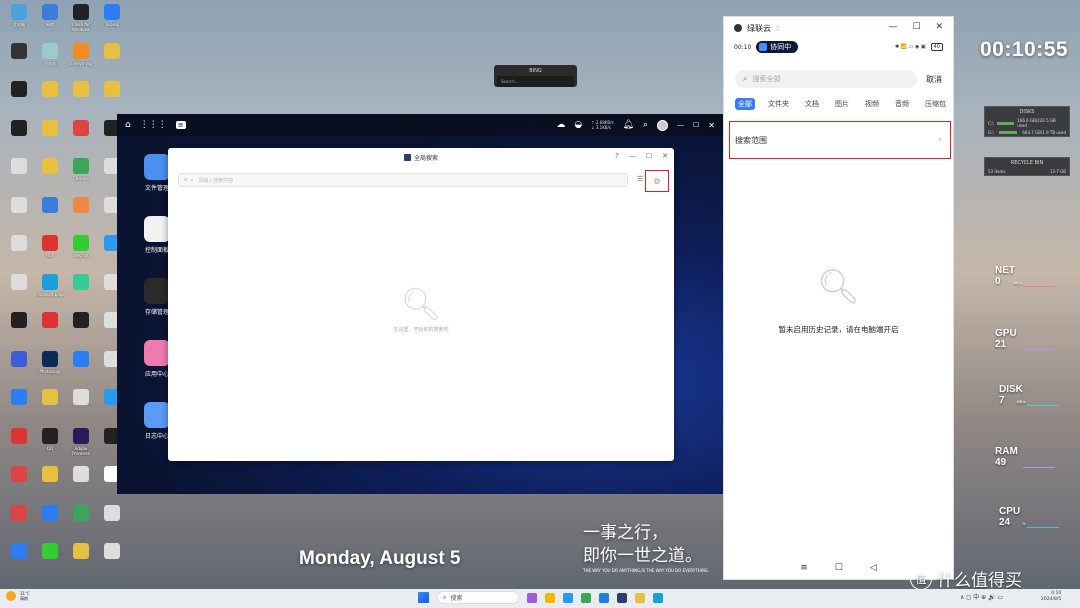 This screenshot has height=608, width=1080. I want to click on sync-pill: 协同中, so click(777, 47).